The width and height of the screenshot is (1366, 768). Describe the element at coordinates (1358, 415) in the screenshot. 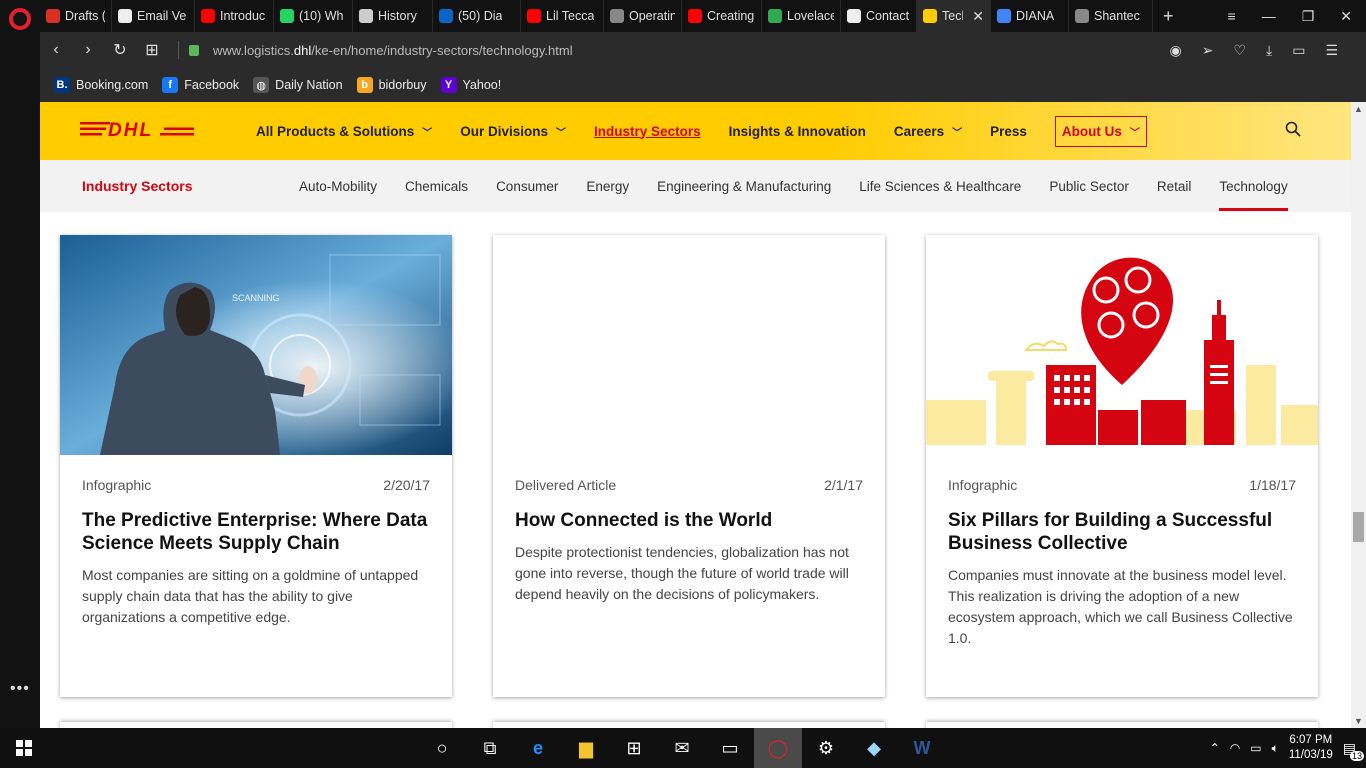

I see `page-scrollbar: ▲ ▼` at that location.